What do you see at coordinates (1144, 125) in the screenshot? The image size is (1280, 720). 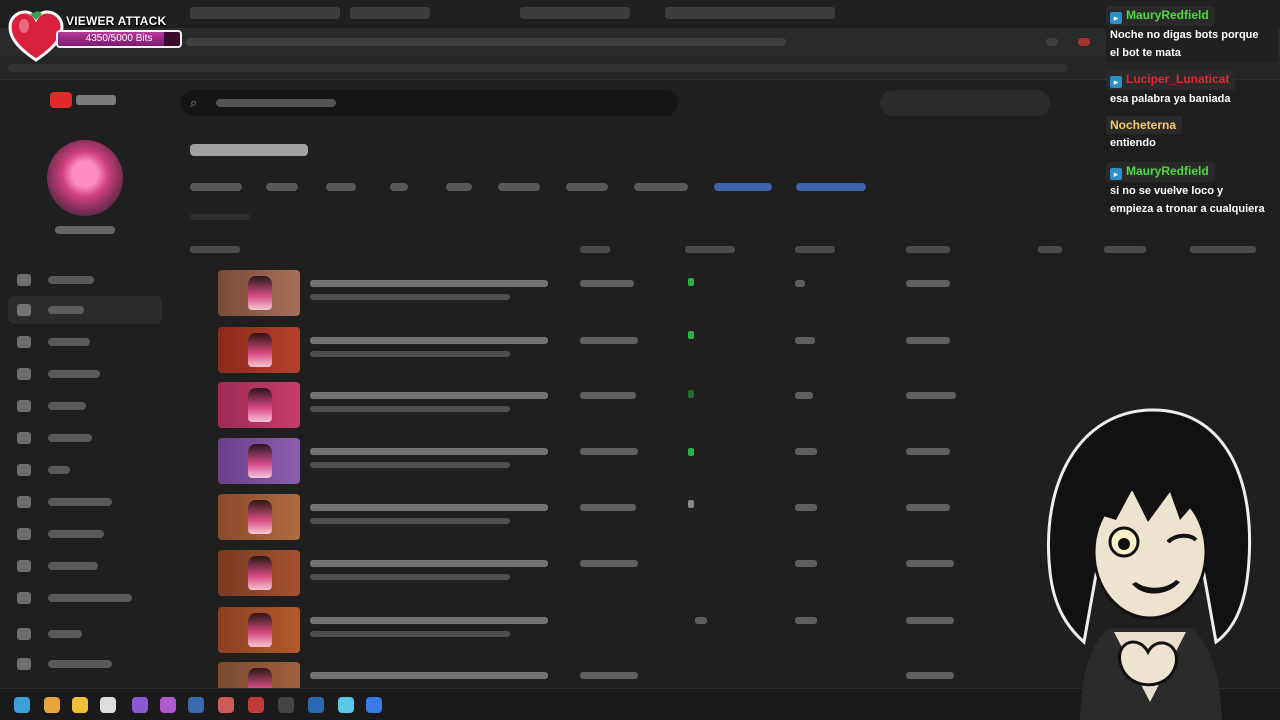 I see `chat-username: Nocheterna` at bounding box center [1144, 125].